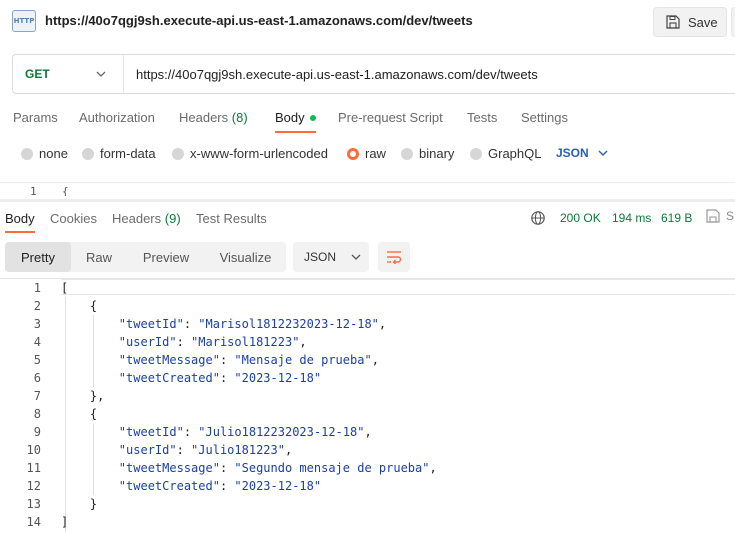 The height and width of the screenshot is (534, 735). I want to click on method-label: GET, so click(37, 74).